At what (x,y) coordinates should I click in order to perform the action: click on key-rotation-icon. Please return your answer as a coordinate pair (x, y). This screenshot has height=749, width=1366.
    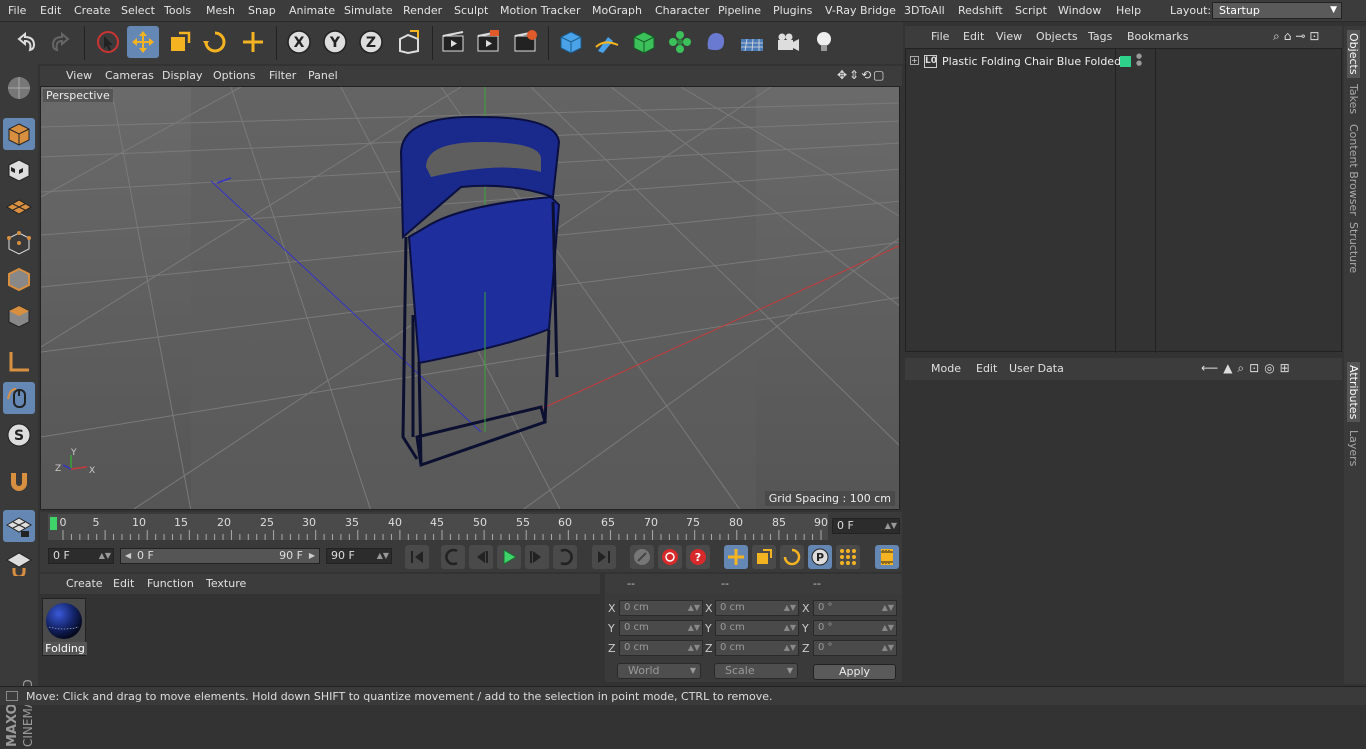
    Looking at the image, I should click on (792, 557).